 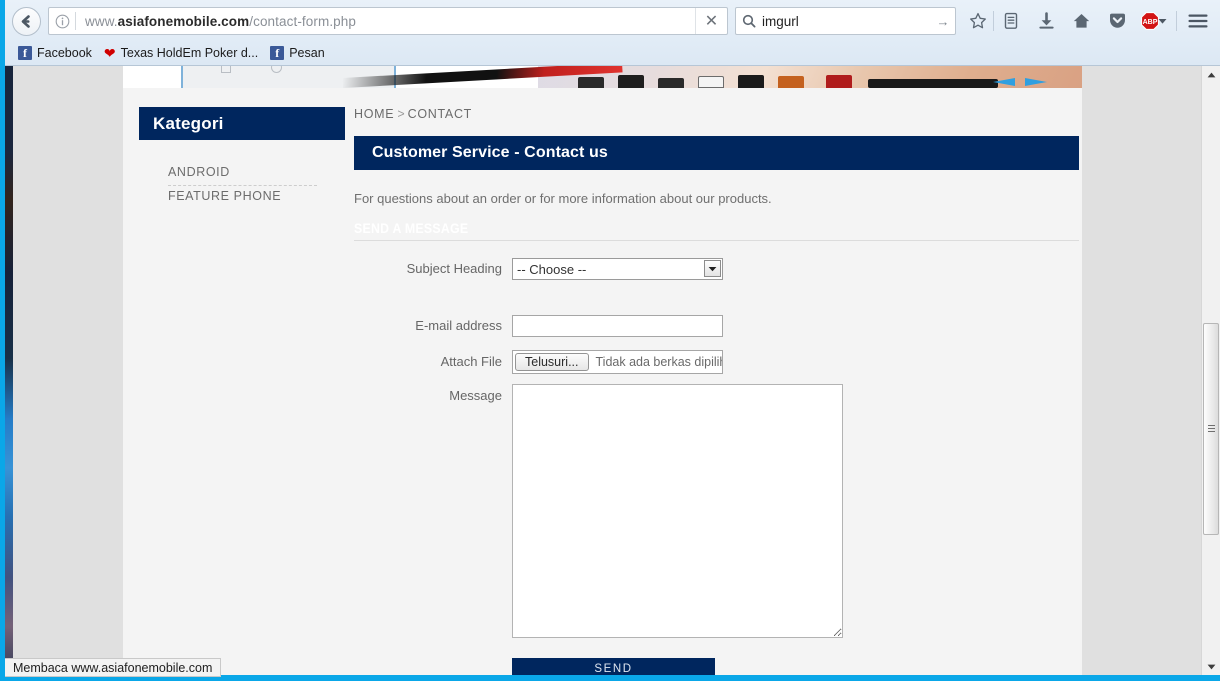 I want to click on form-row-subject: Subject Heading -- Choose --, so click(x=716, y=270).